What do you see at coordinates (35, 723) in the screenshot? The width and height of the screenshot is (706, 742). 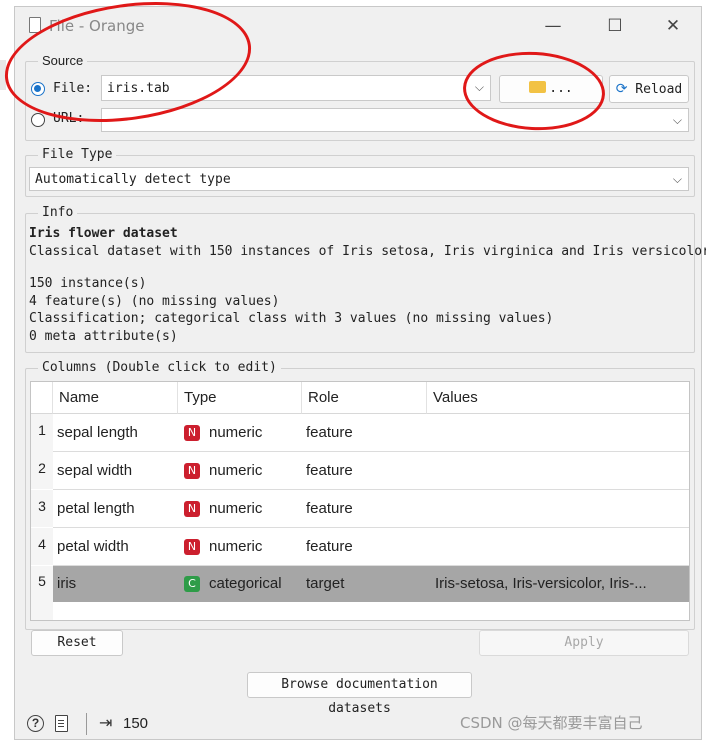 I see `help-icon: ?` at bounding box center [35, 723].